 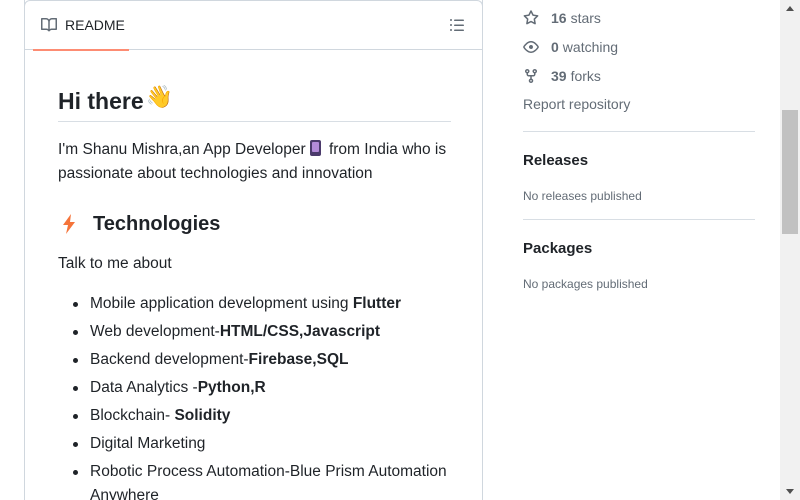 What do you see at coordinates (144, 387) in the screenshot?
I see `list-item-text: Data Analytics -` at bounding box center [144, 387].